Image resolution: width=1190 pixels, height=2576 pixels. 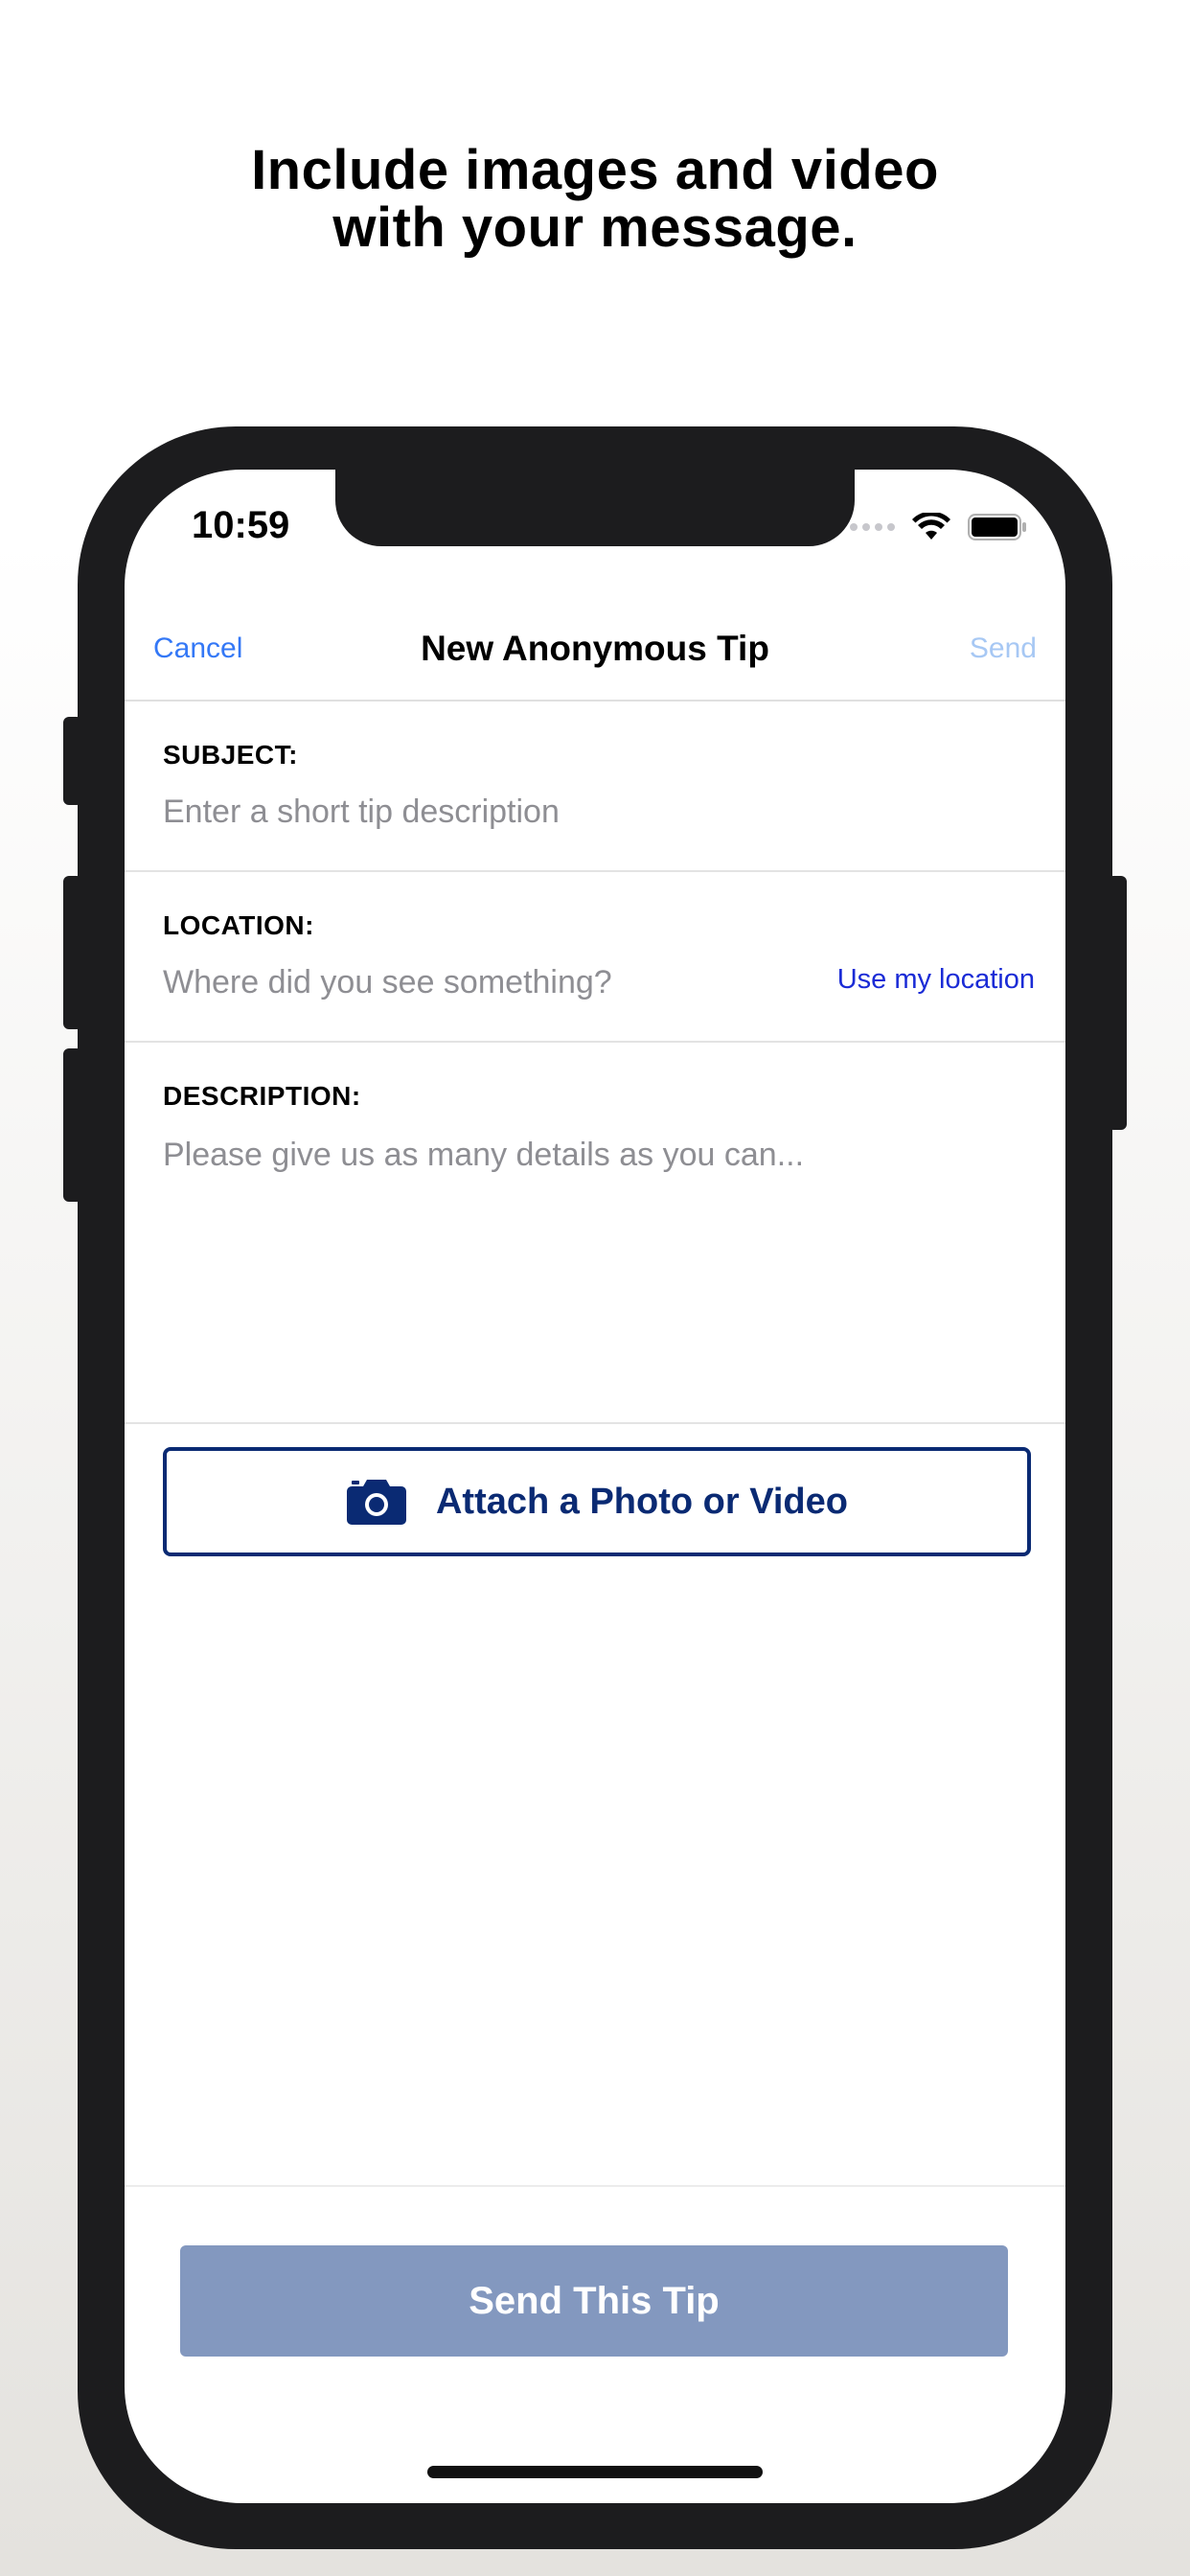 What do you see at coordinates (641, 1502) in the screenshot?
I see `attach-button-label: Attach a Photo or Video` at bounding box center [641, 1502].